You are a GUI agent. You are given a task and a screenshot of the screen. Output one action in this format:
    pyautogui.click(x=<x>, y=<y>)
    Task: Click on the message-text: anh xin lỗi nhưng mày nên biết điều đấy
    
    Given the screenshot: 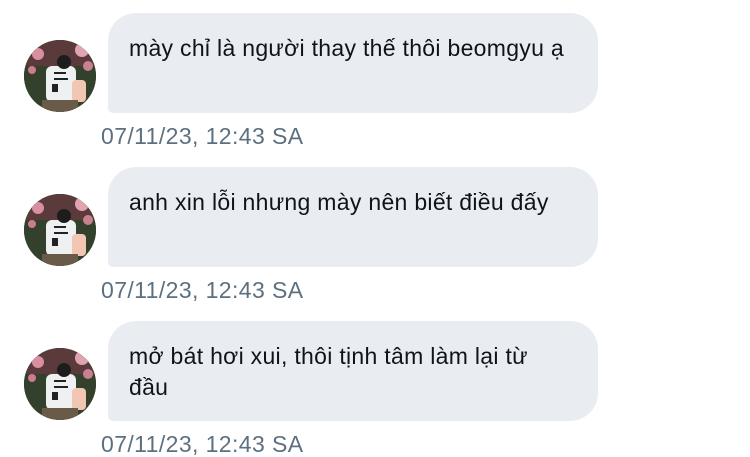 What is the action you would take?
    pyautogui.click(x=339, y=202)
    